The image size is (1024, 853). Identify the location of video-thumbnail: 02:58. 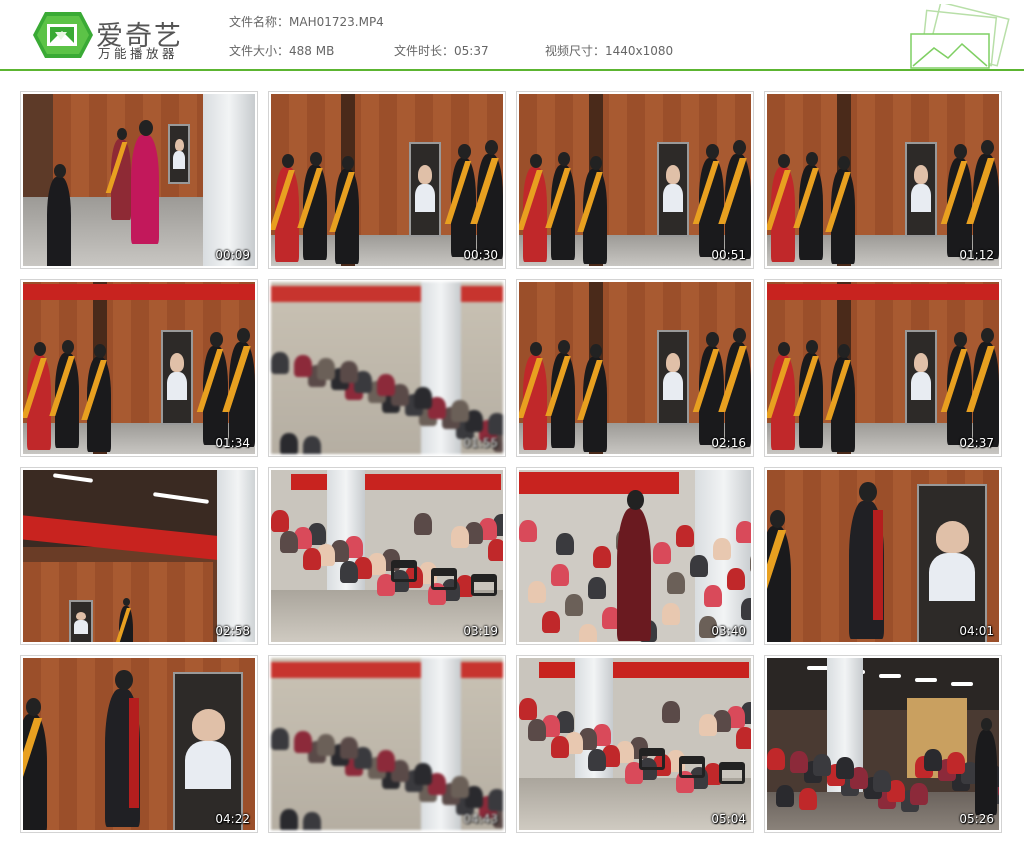
(139, 556).